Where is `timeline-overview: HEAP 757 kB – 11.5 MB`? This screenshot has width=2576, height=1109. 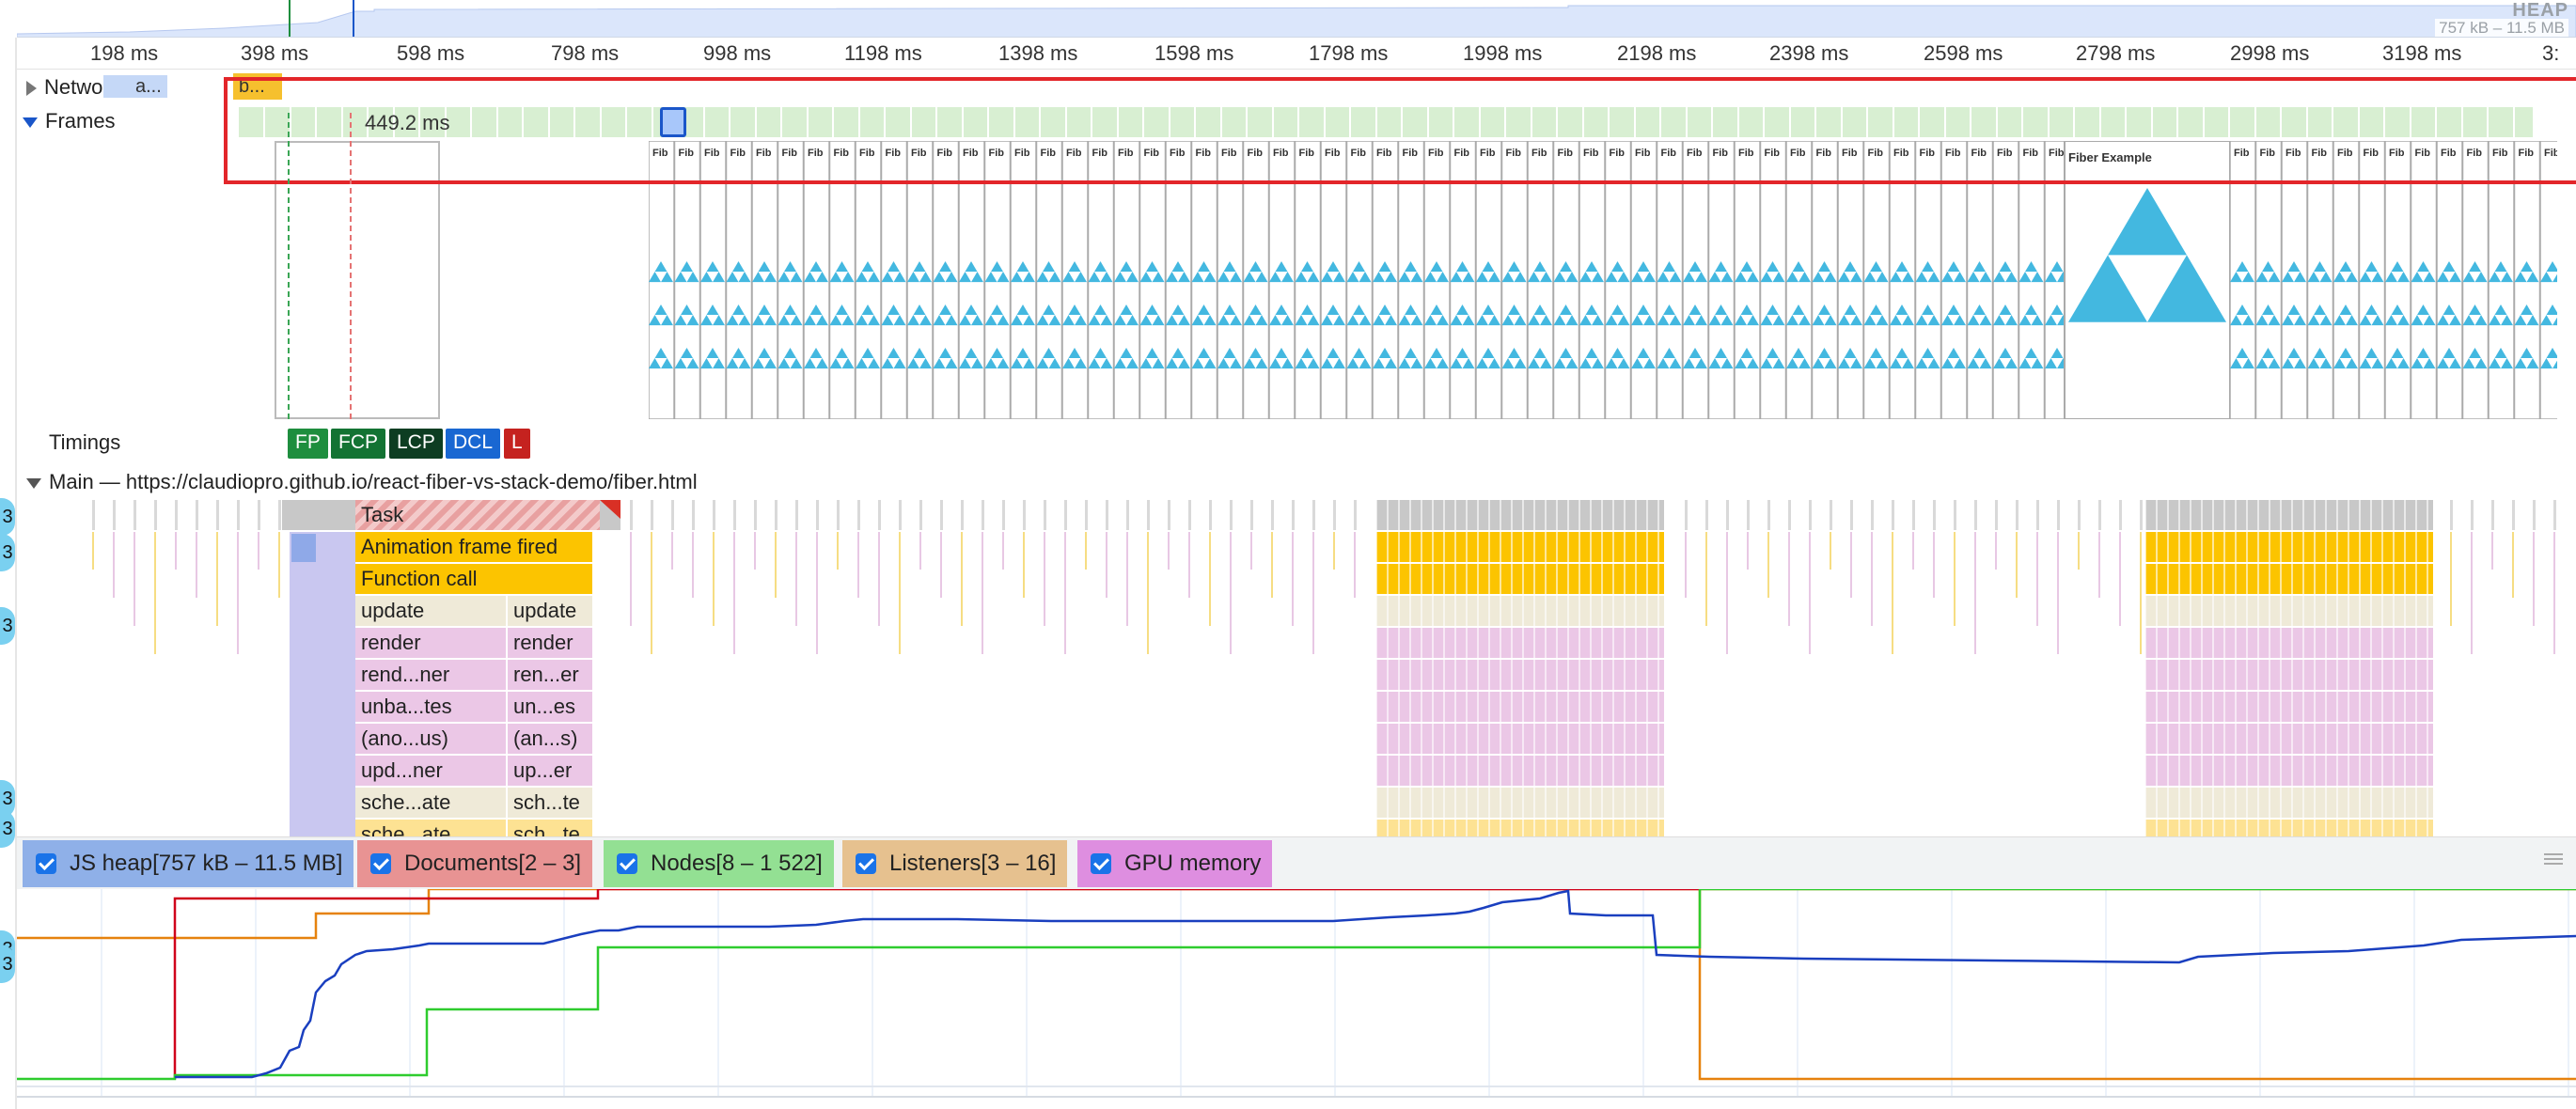
timeline-overview: HEAP 757 kB – 11.5 MB is located at coordinates (1297, 19).